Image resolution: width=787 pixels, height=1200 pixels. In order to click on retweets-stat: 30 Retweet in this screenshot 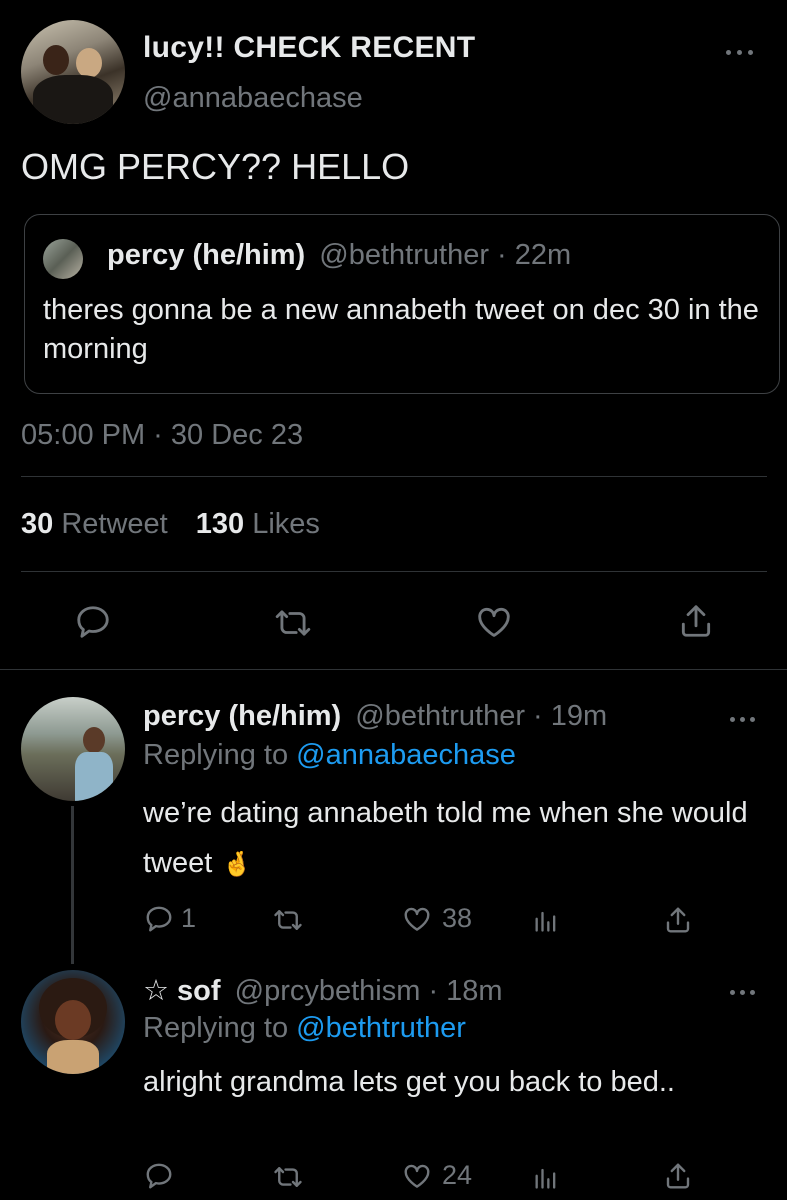, I will do `click(98, 524)`.